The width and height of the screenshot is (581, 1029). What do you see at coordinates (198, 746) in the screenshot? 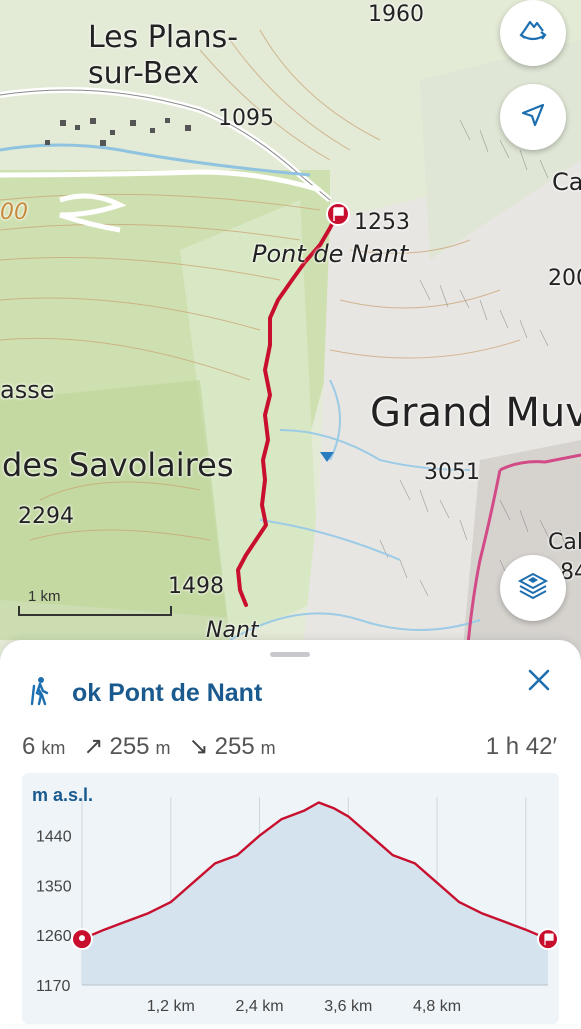
I see `descent-arrow-icon: ↘` at bounding box center [198, 746].